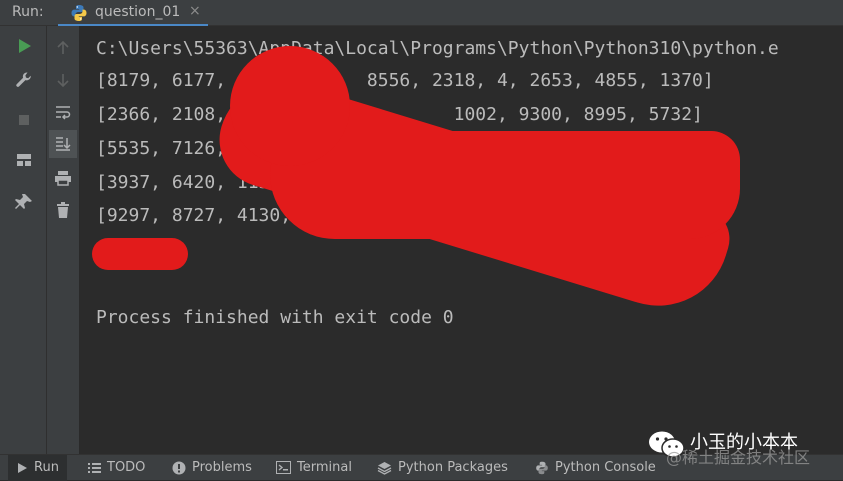 The height and width of the screenshot is (481, 843). Describe the element at coordinates (63, 210) in the screenshot. I see `trash-icon` at that location.